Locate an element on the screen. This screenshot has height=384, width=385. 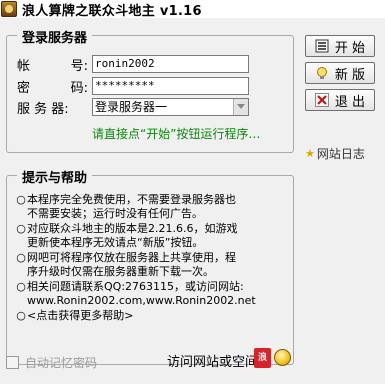
server-row: 服 务 器: 登录服务器一 is located at coordinates (133, 107).